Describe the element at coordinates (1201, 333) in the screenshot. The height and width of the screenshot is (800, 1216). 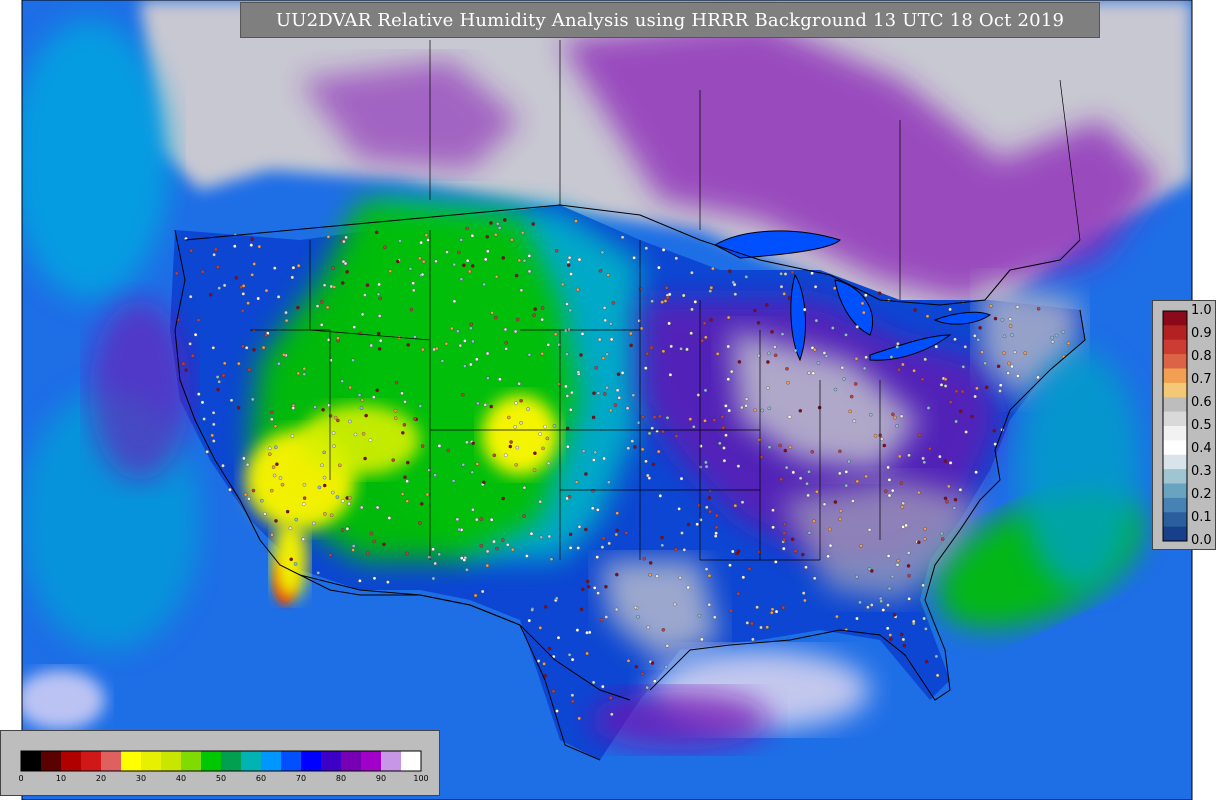
I see `station-colorbar-tick-label: 0.9` at that location.